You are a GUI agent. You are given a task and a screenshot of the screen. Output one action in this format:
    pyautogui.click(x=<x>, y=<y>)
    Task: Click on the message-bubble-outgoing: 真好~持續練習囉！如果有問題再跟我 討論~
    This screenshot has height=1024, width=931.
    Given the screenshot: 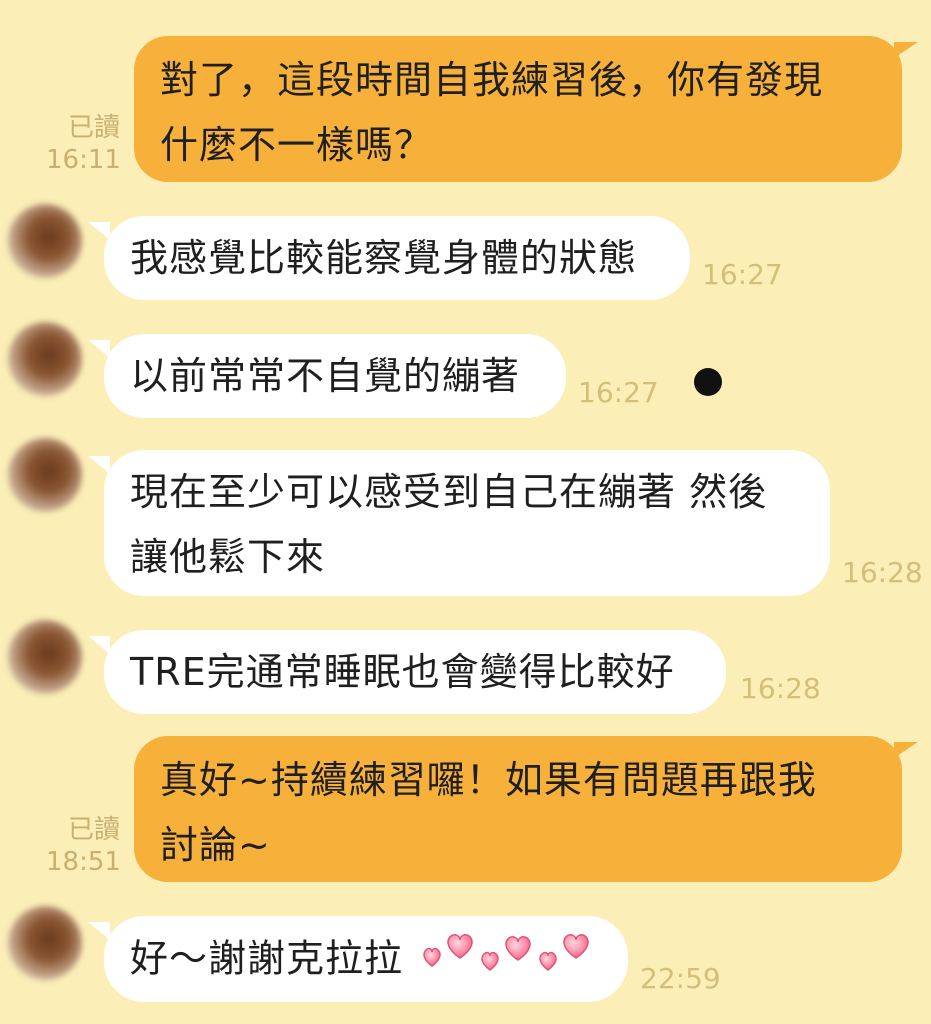 What is the action you would take?
    pyautogui.click(x=518, y=809)
    